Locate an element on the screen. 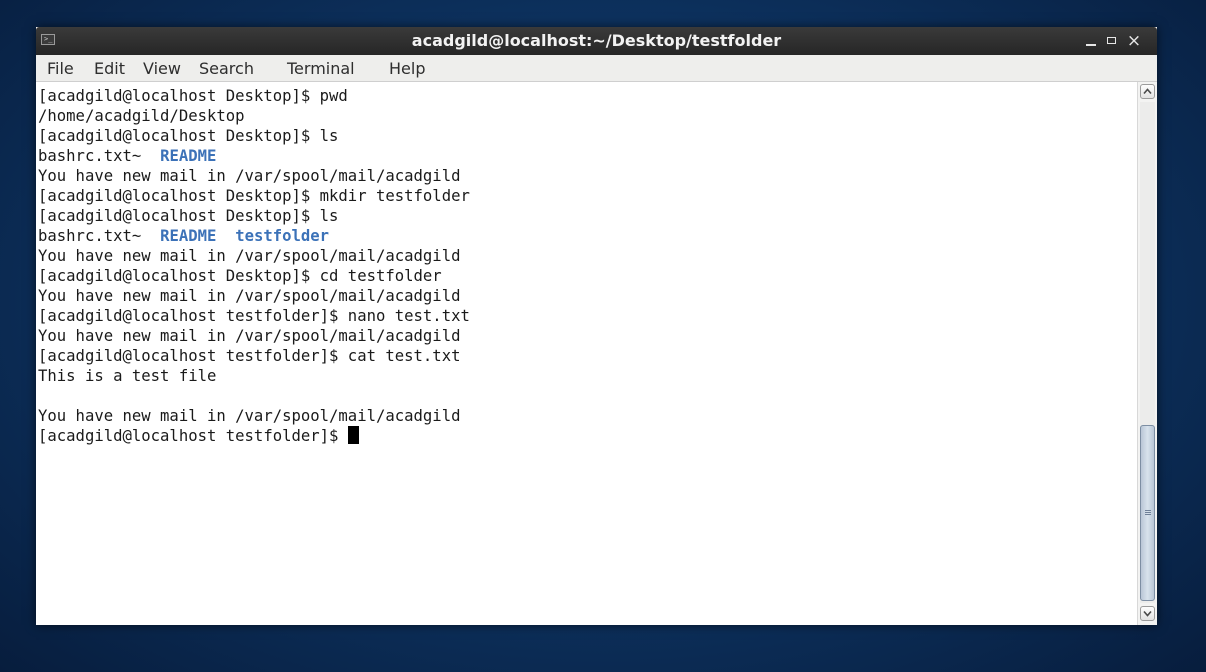 Image resolution: width=1206 pixels, height=672 pixels. maximize-icon is located at coordinates (1111, 40).